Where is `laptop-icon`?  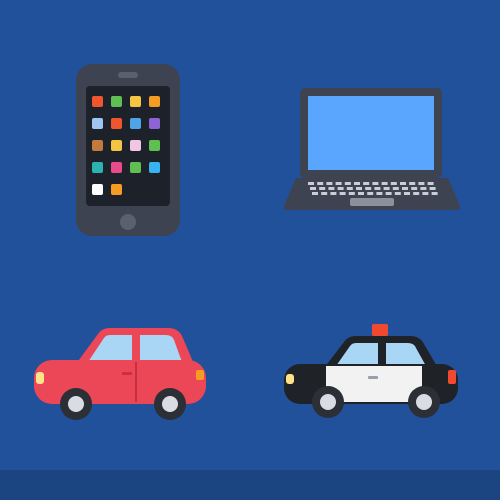
laptop-icon is located at coordinates (372, 149).